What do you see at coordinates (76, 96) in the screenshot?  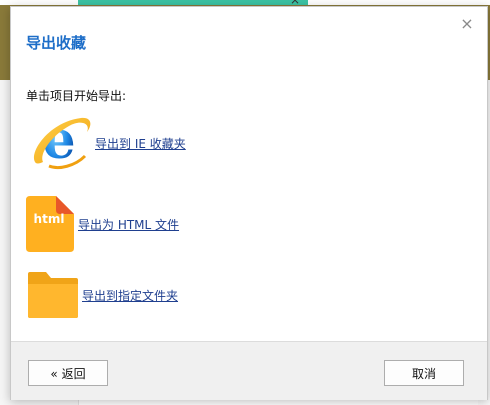 I see `instruction-text: 单击项目开始导出:` at bounding box center [76, 96].